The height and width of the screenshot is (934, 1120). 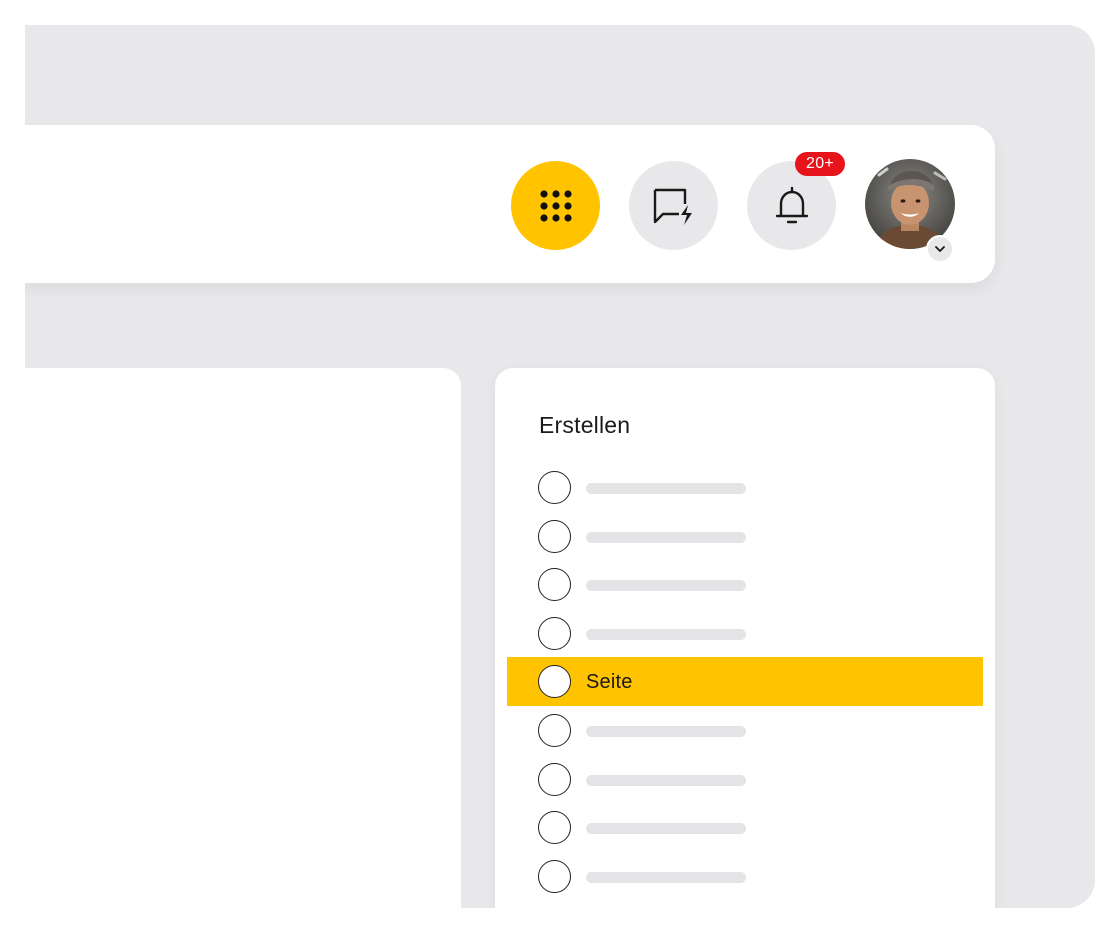 I want to click on grid-dots-icon, so click(x=555, y=205).